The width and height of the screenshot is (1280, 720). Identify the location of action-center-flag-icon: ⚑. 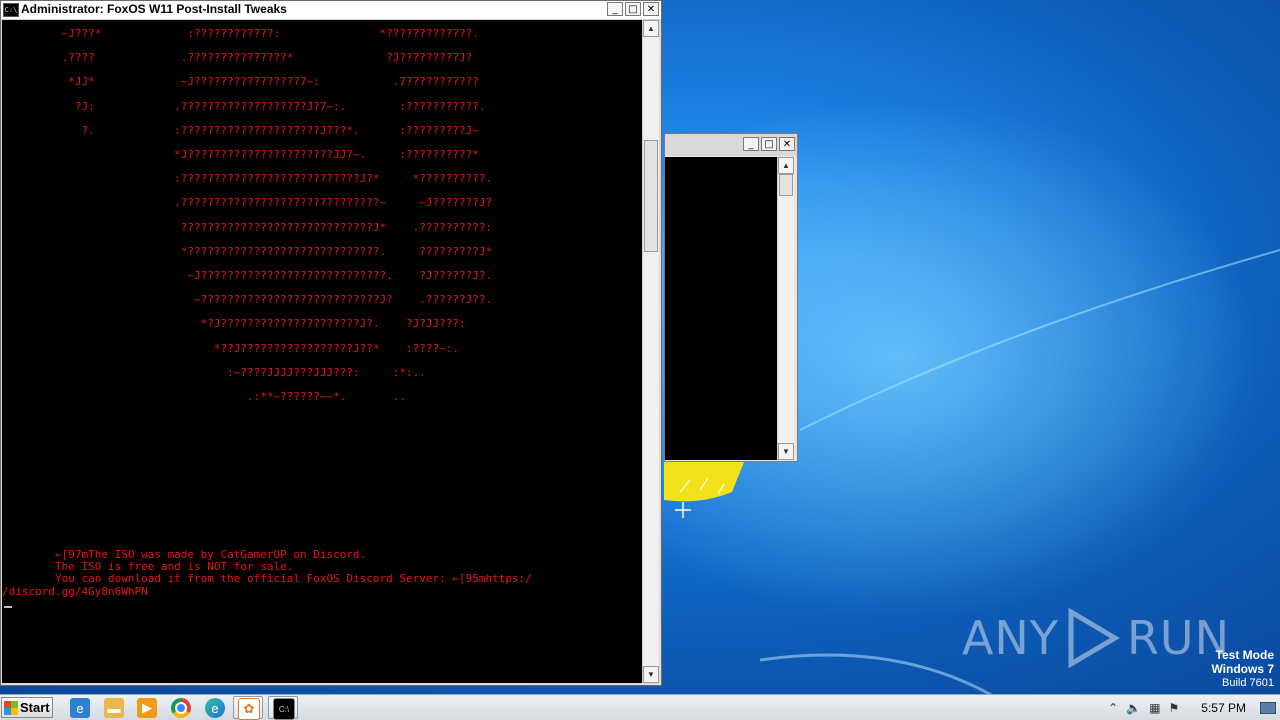
(1174, 708).